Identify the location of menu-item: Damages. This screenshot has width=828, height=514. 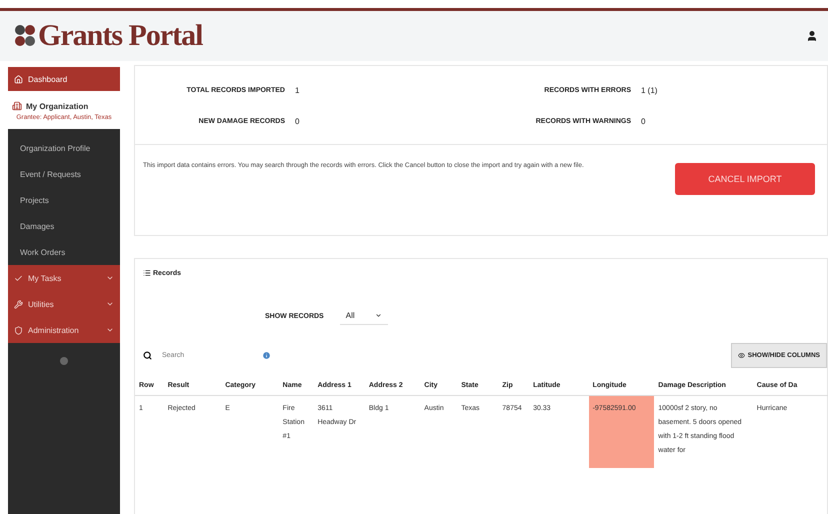
(64, 226).